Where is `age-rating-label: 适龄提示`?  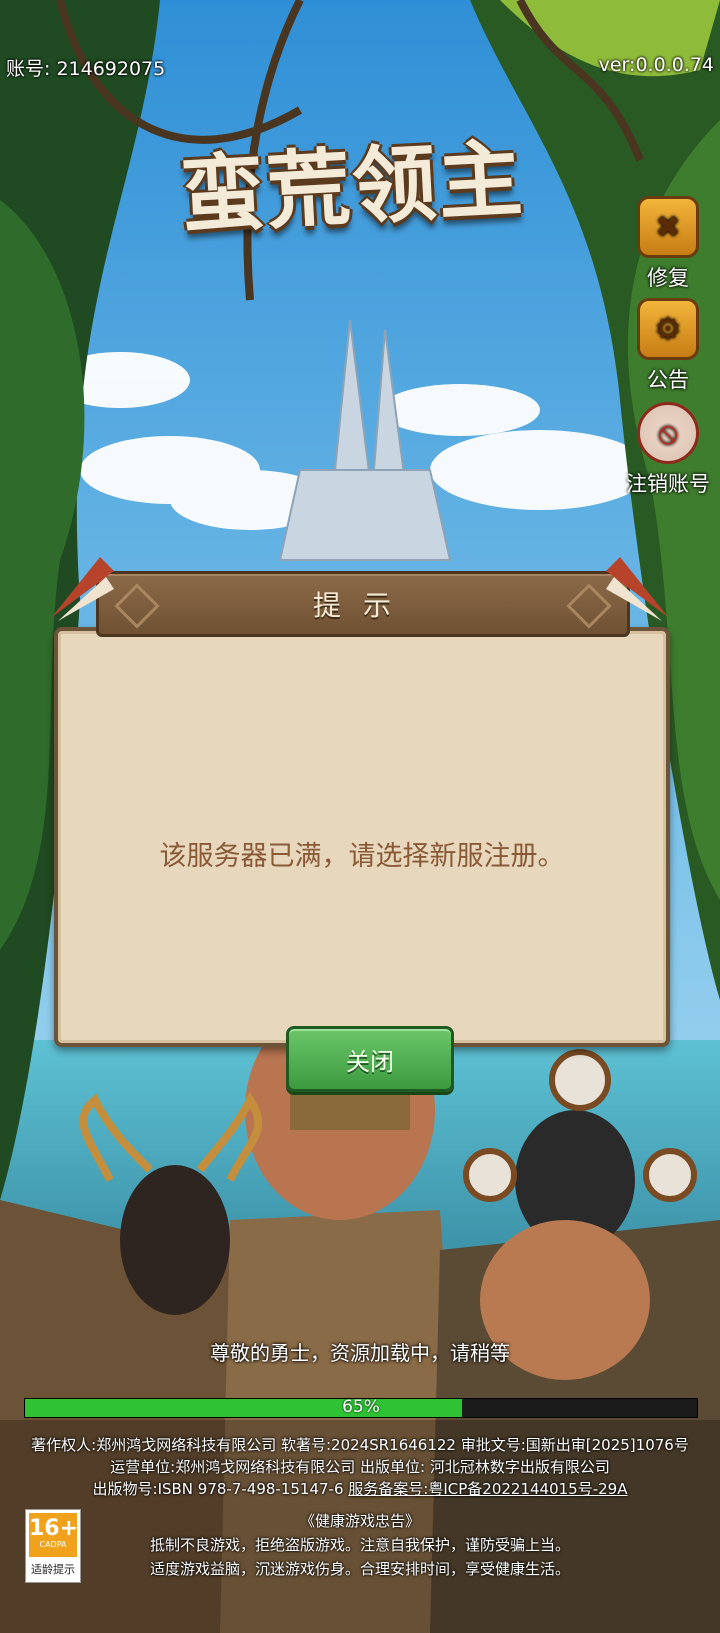
age-rating-label: 适龄提示 is located at coordinates (53, 1569).